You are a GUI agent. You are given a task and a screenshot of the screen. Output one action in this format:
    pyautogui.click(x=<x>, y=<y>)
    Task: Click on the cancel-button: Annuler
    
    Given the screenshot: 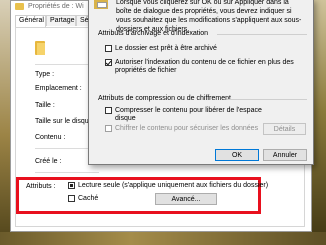 What is the action you would take?
    pyautogui.click(x=285, y=155)
    